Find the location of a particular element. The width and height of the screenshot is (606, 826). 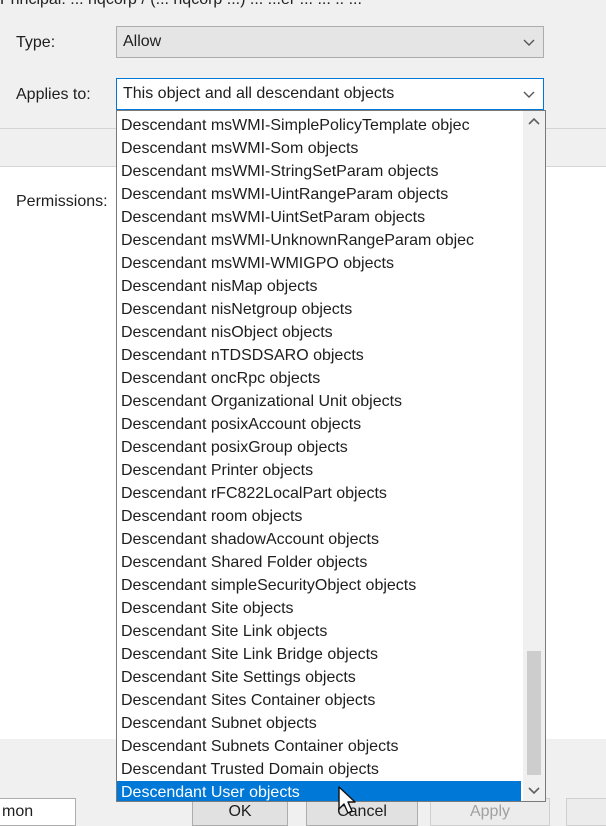

mouse-pointer-icon is located at coordinates (347, 800).